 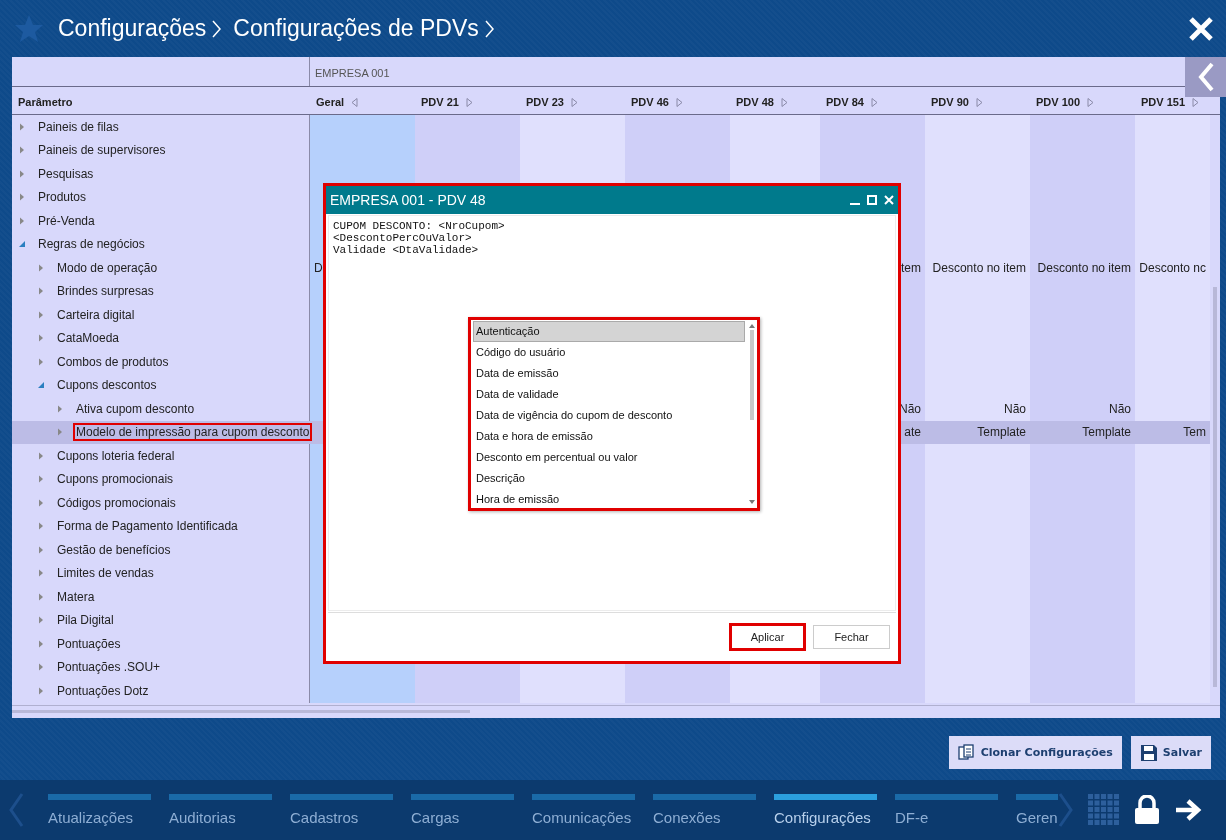 What do you see at coordinates (1205, 77) in the screenshot?
I see `collapse-tab` at bounding box center [1205, 77].